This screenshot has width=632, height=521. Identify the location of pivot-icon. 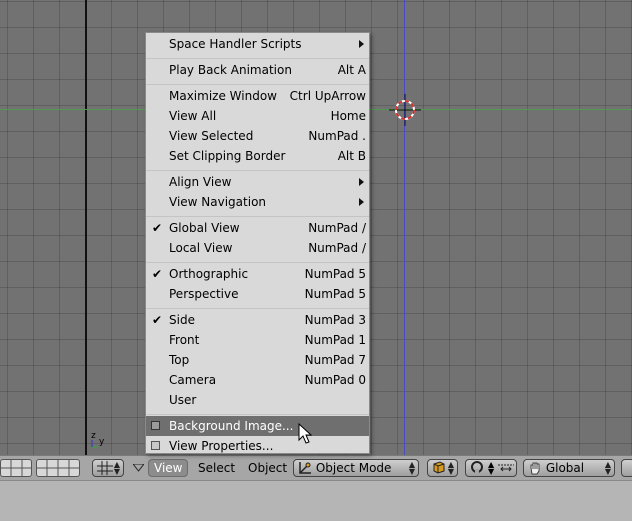
(477, 467).